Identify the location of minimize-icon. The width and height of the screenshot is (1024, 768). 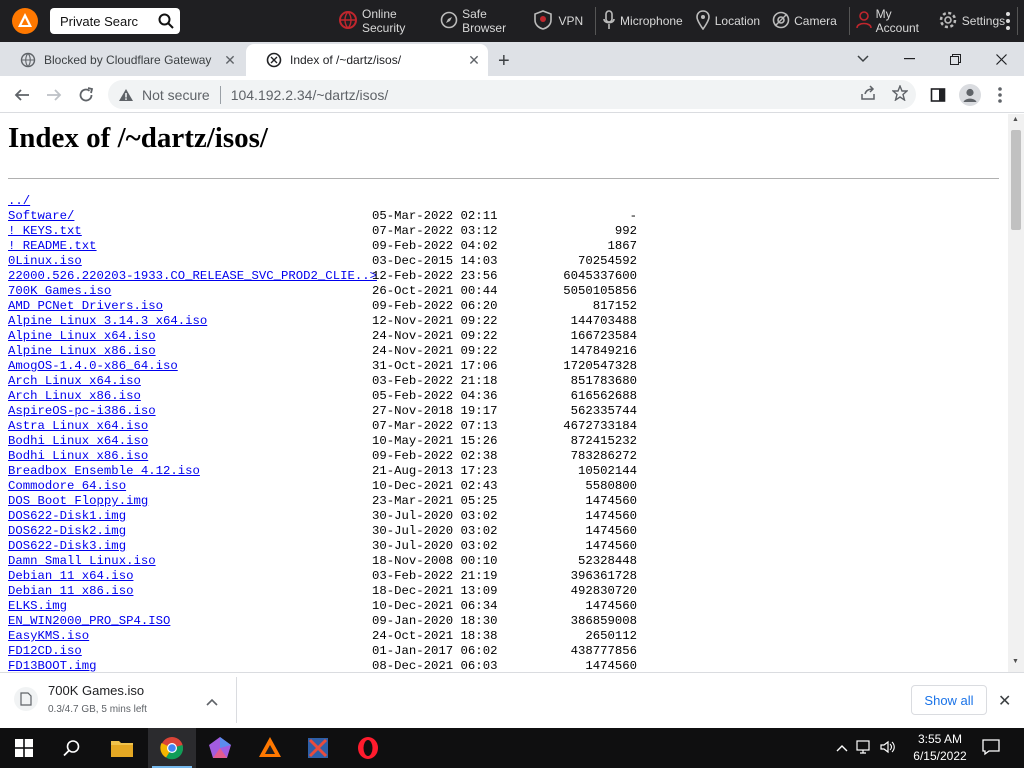
(909, 59).